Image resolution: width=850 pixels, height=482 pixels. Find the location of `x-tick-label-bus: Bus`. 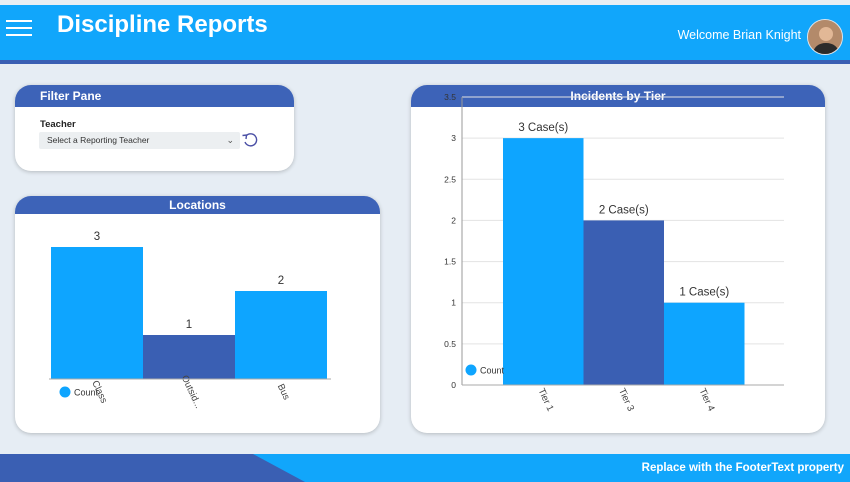

x-tick-label-bus: Bus is located at coordinates (283, 392).